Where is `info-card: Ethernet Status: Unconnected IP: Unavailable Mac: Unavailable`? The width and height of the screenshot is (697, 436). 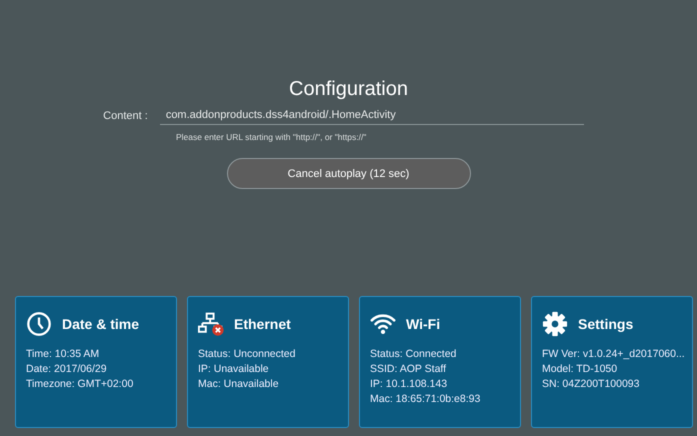
info-card: Ethernet Status: Unconnected IP: Unavailable Mac: Unavailable is located at coordinates (268, 362).